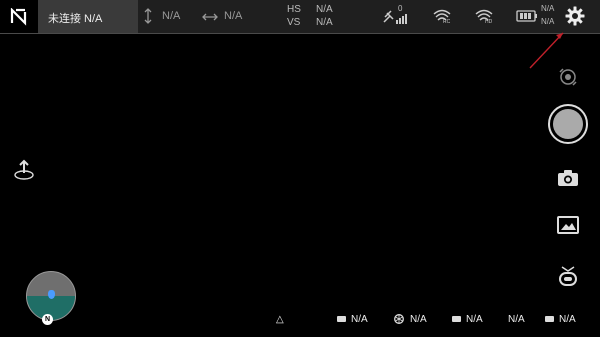 The image size is (600, 337). I want to click on attitude-radar, so click(51, 296).